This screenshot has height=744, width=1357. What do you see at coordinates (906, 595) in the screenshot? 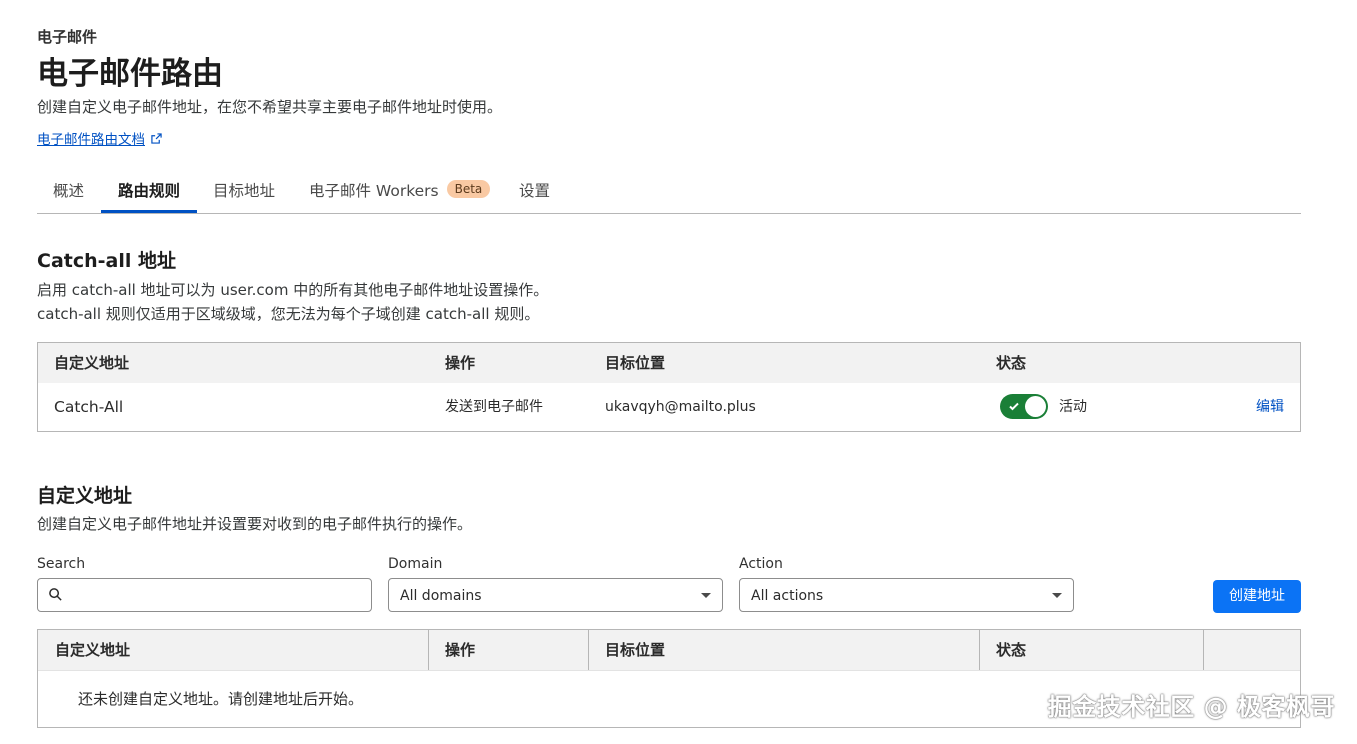
I see `action-select: All actions` at bounding box center [906, 595].